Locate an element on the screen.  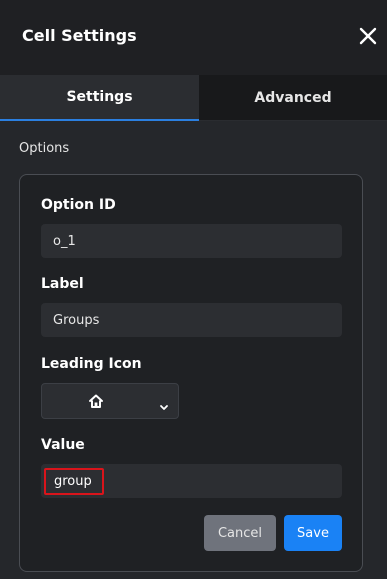
value-field-container is located at coordinates (191, 481).